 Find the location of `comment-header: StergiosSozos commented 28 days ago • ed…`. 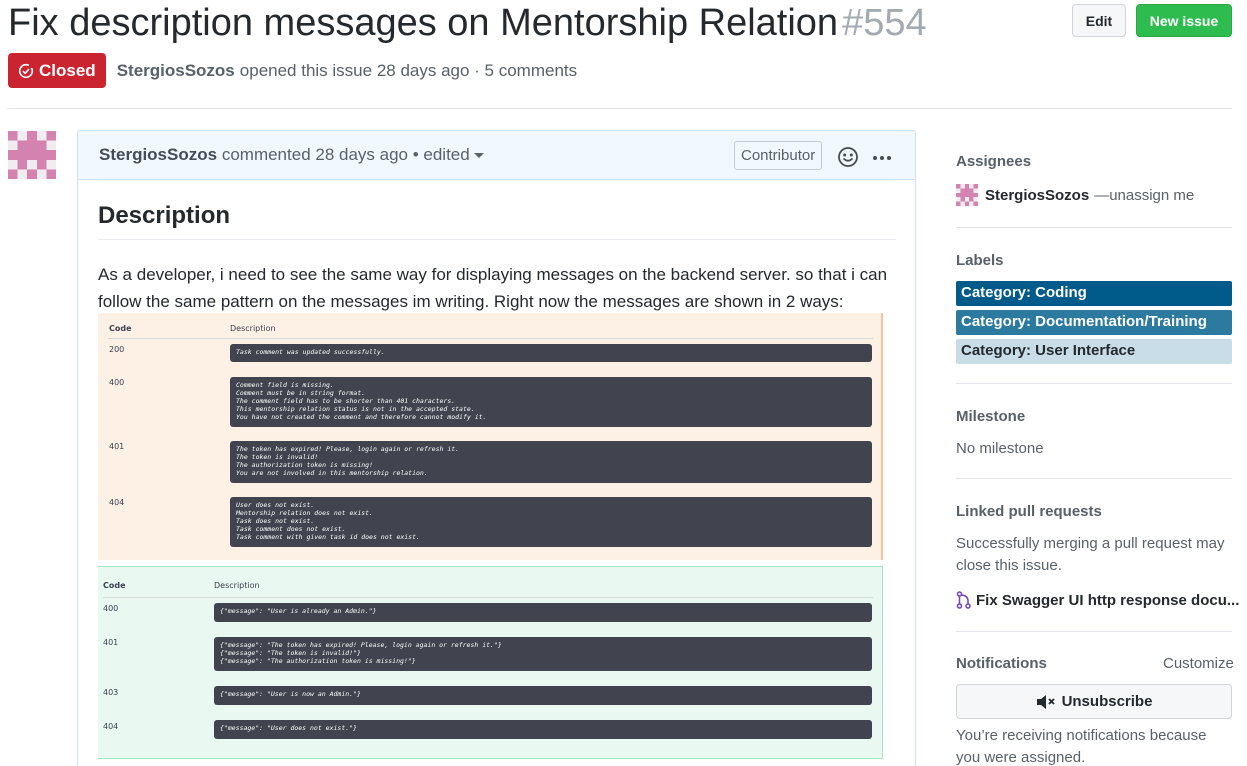

comment-header: StergiosSozos commented 28 days ago • ed… is located at coordinates (496, 155).